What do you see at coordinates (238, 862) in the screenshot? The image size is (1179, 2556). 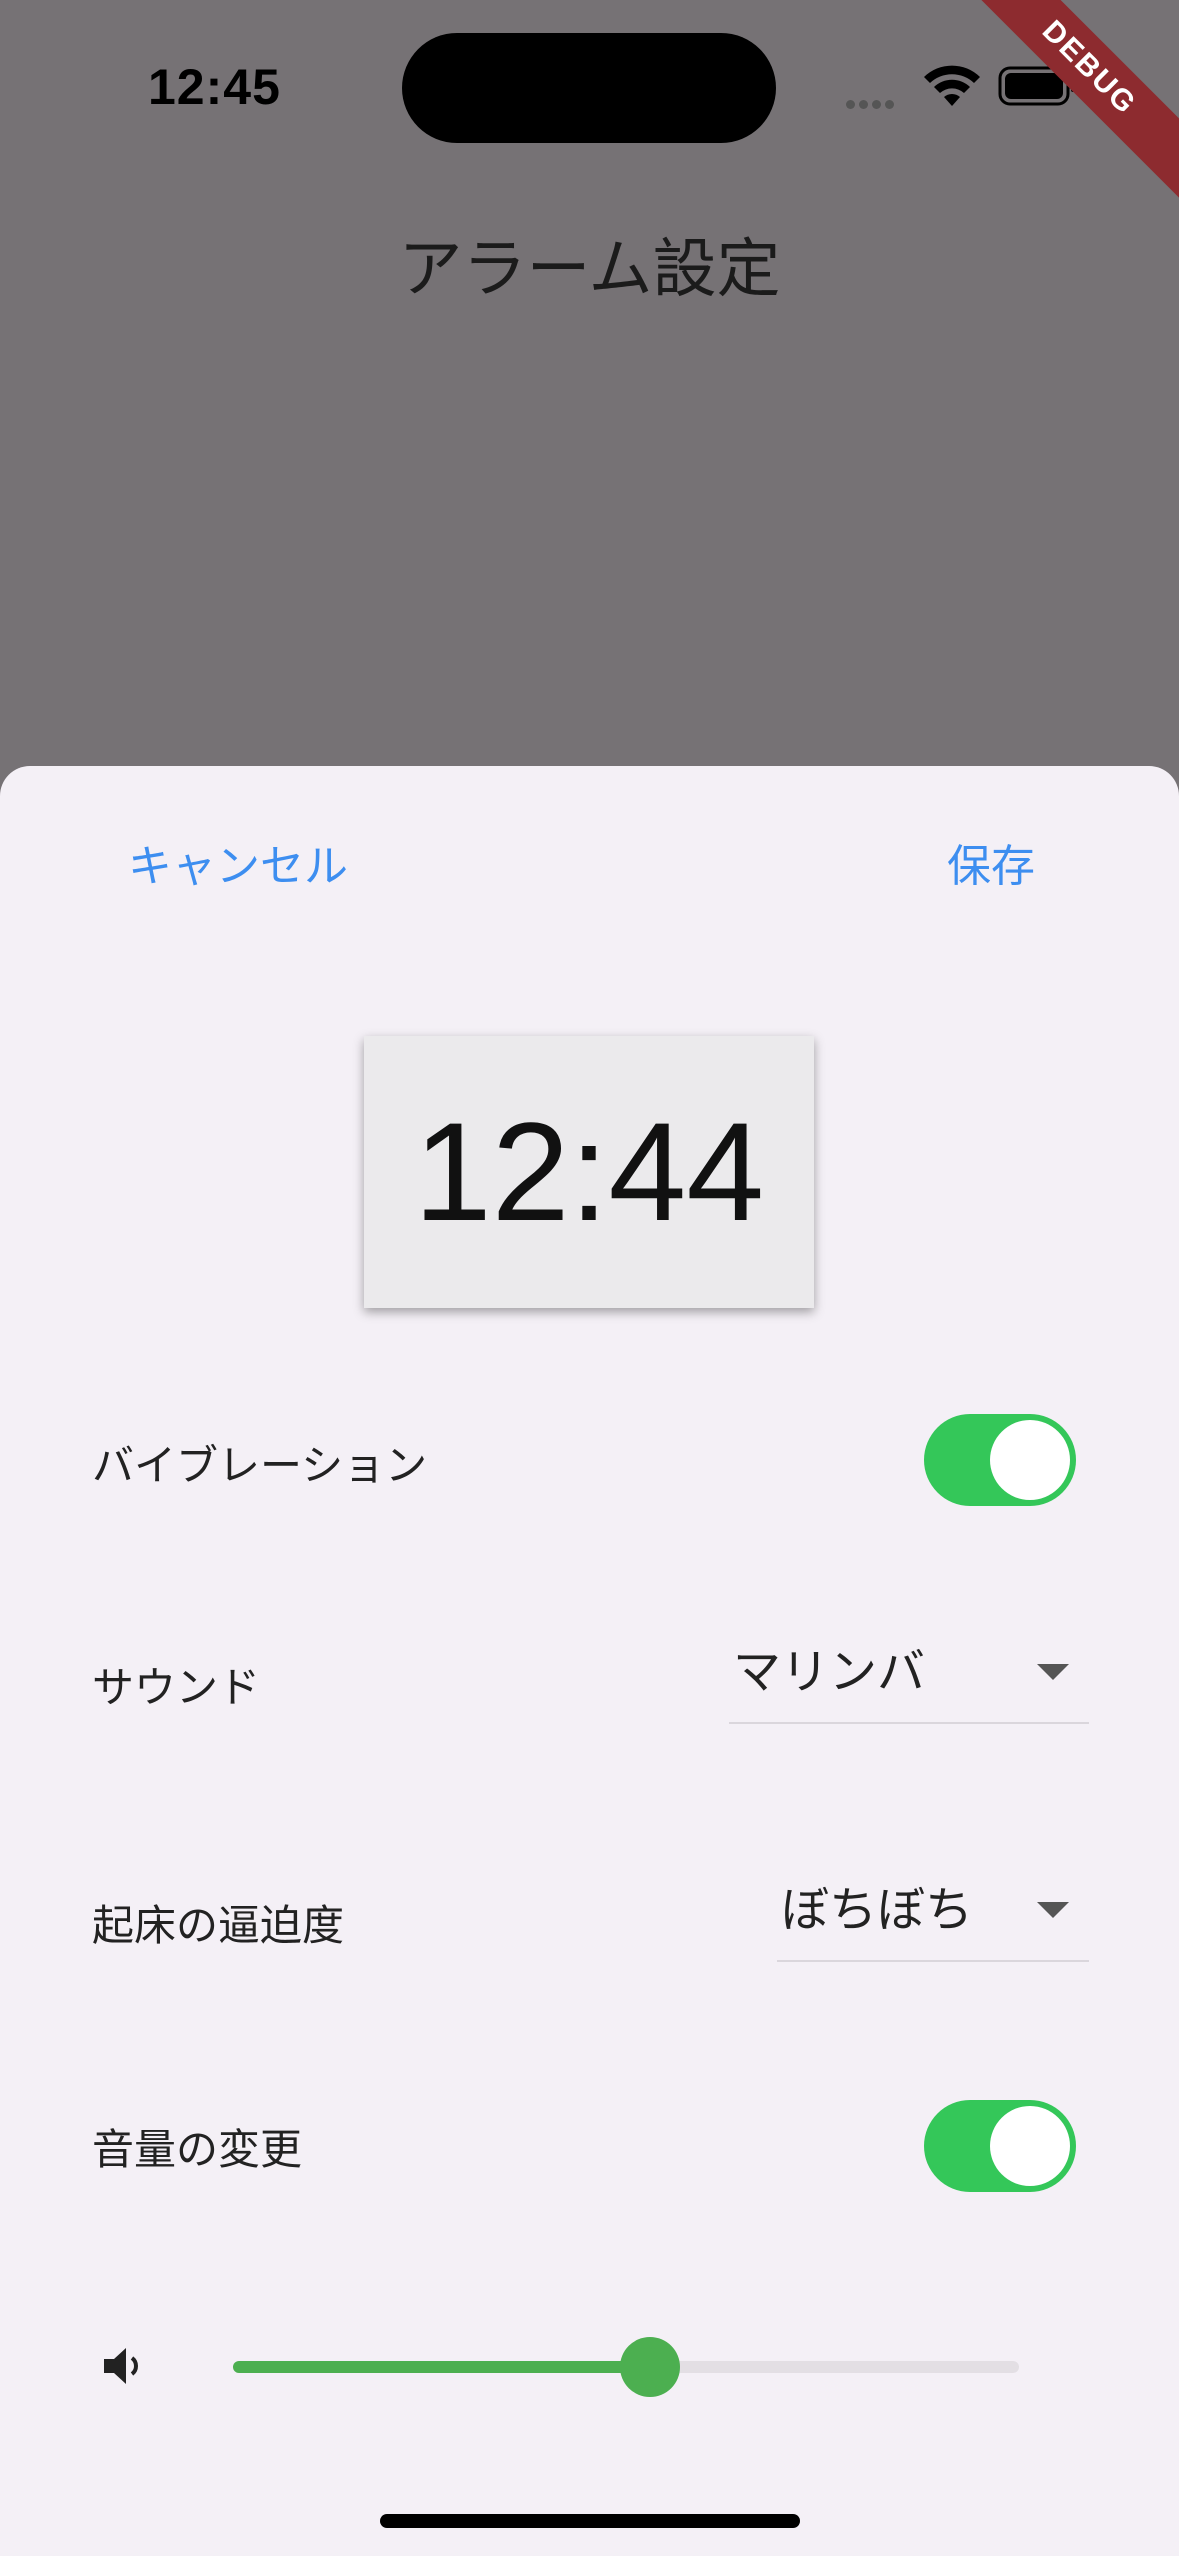 I see `cancel-button: キャンセル` at bounding box center [238, 862].